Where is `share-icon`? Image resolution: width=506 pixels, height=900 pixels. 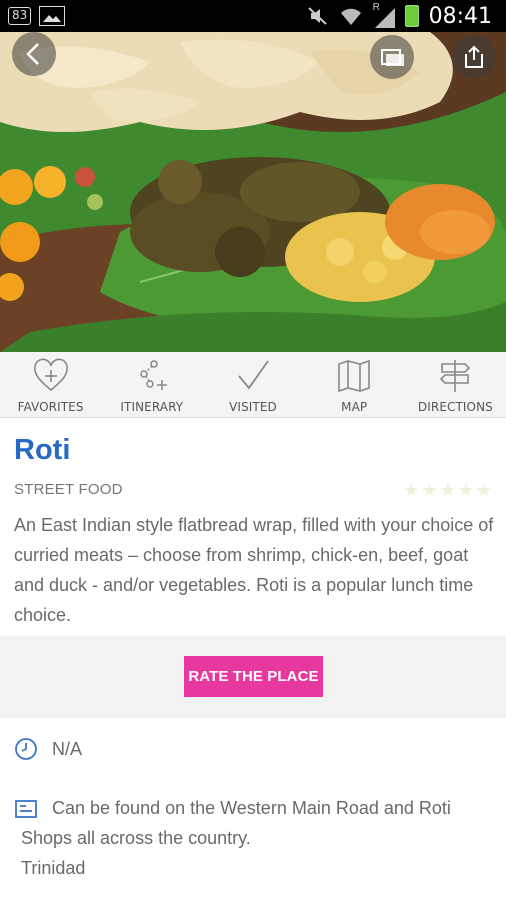
share-icon is located at coordinates (474, 56).